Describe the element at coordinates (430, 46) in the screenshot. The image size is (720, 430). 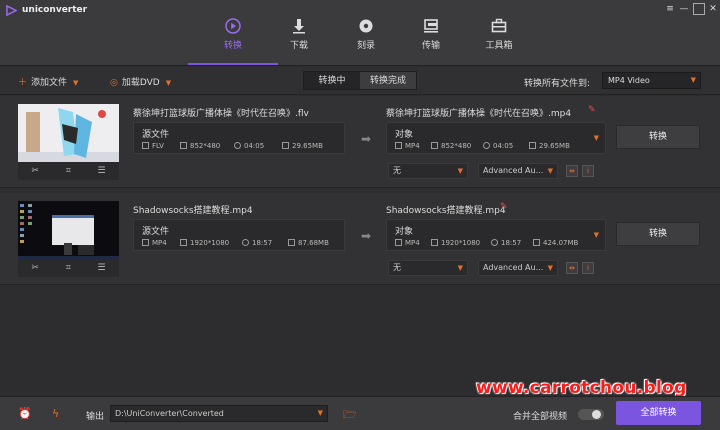
I see `tab-transfer-label: 传输` at that location.